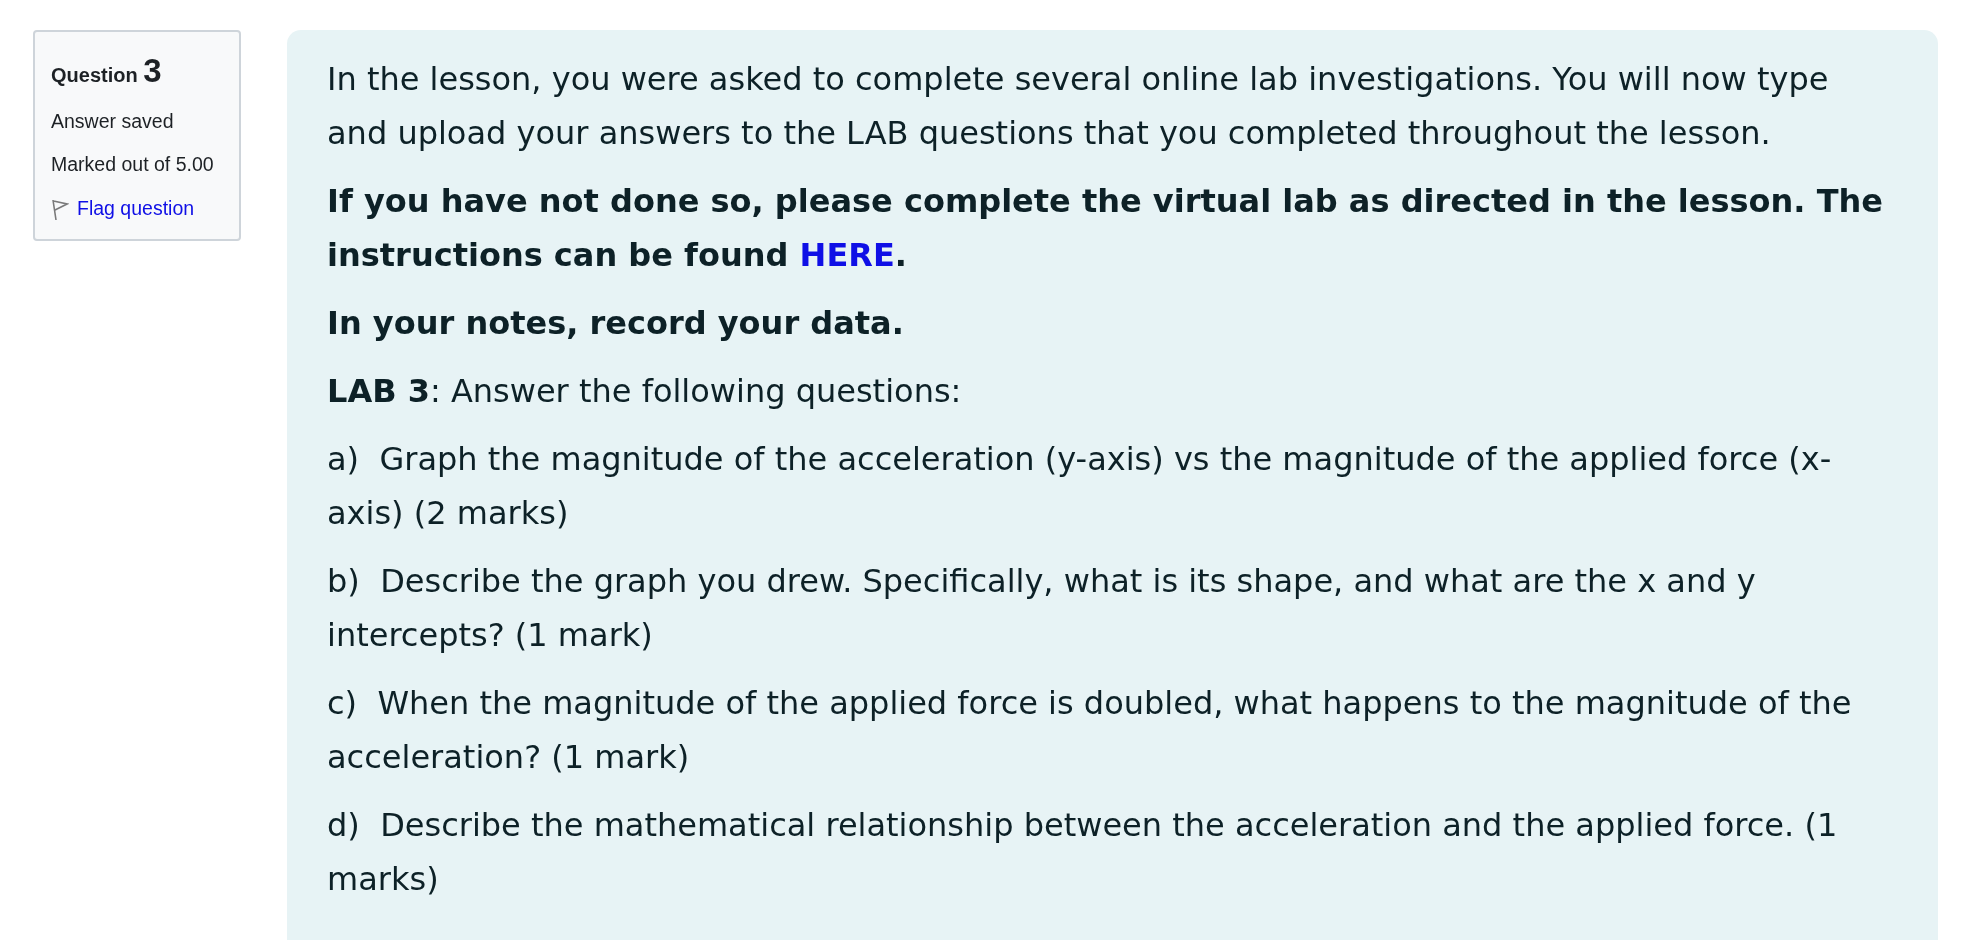 Image resolution: width=1976 pixels, height=940 pixels. Describe the element at coordinates (60, 210) in the screenshot. I see `flag-icon` at that location.